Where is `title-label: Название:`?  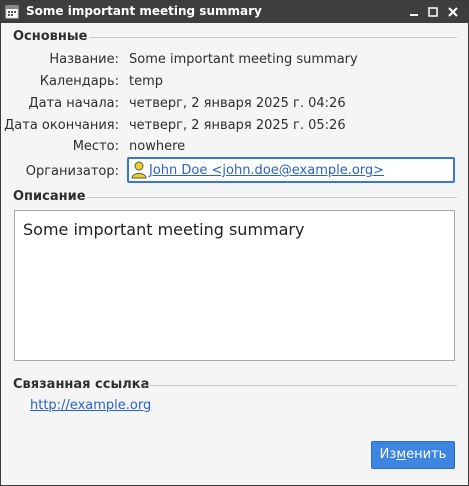 title-label: Название: is located at coordinates (84, 59).